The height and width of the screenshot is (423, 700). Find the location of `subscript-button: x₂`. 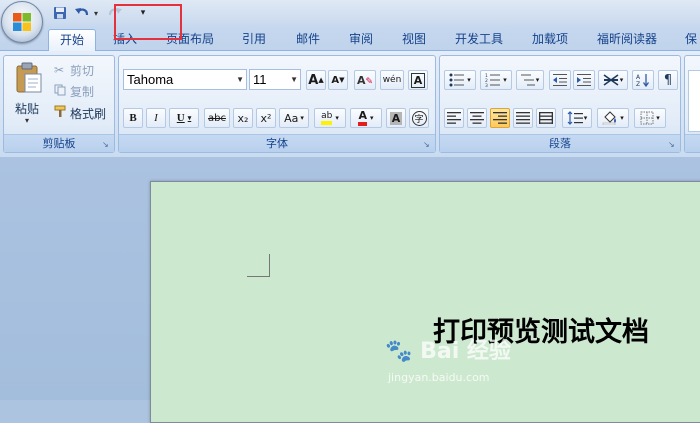

subscript-button: x₂ is located at coordinates (243, 118).